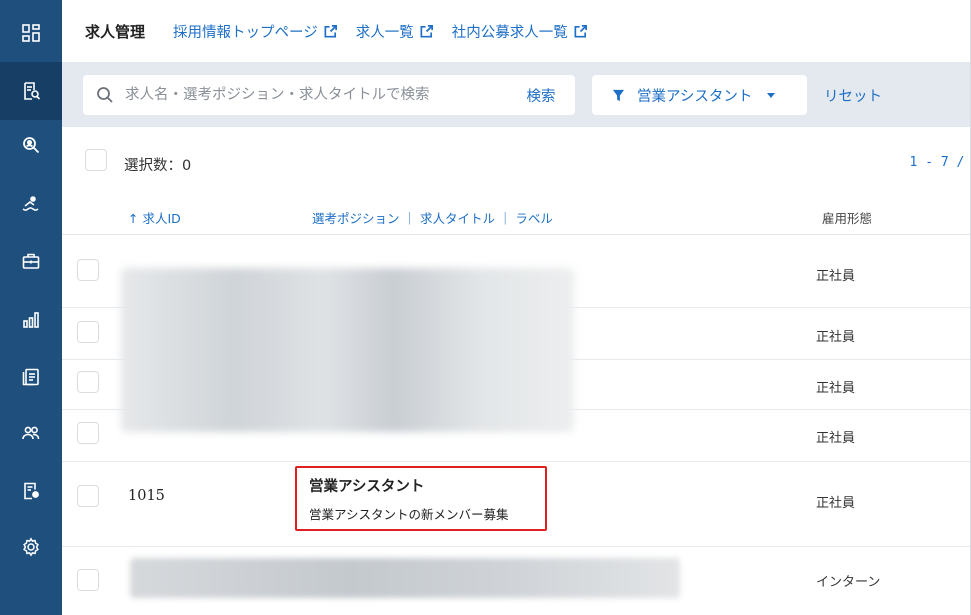 The image size is (971, 615). Describe the element at coordinates (541, 95) in the screenshot. I see `search-button: 検索` at that location.